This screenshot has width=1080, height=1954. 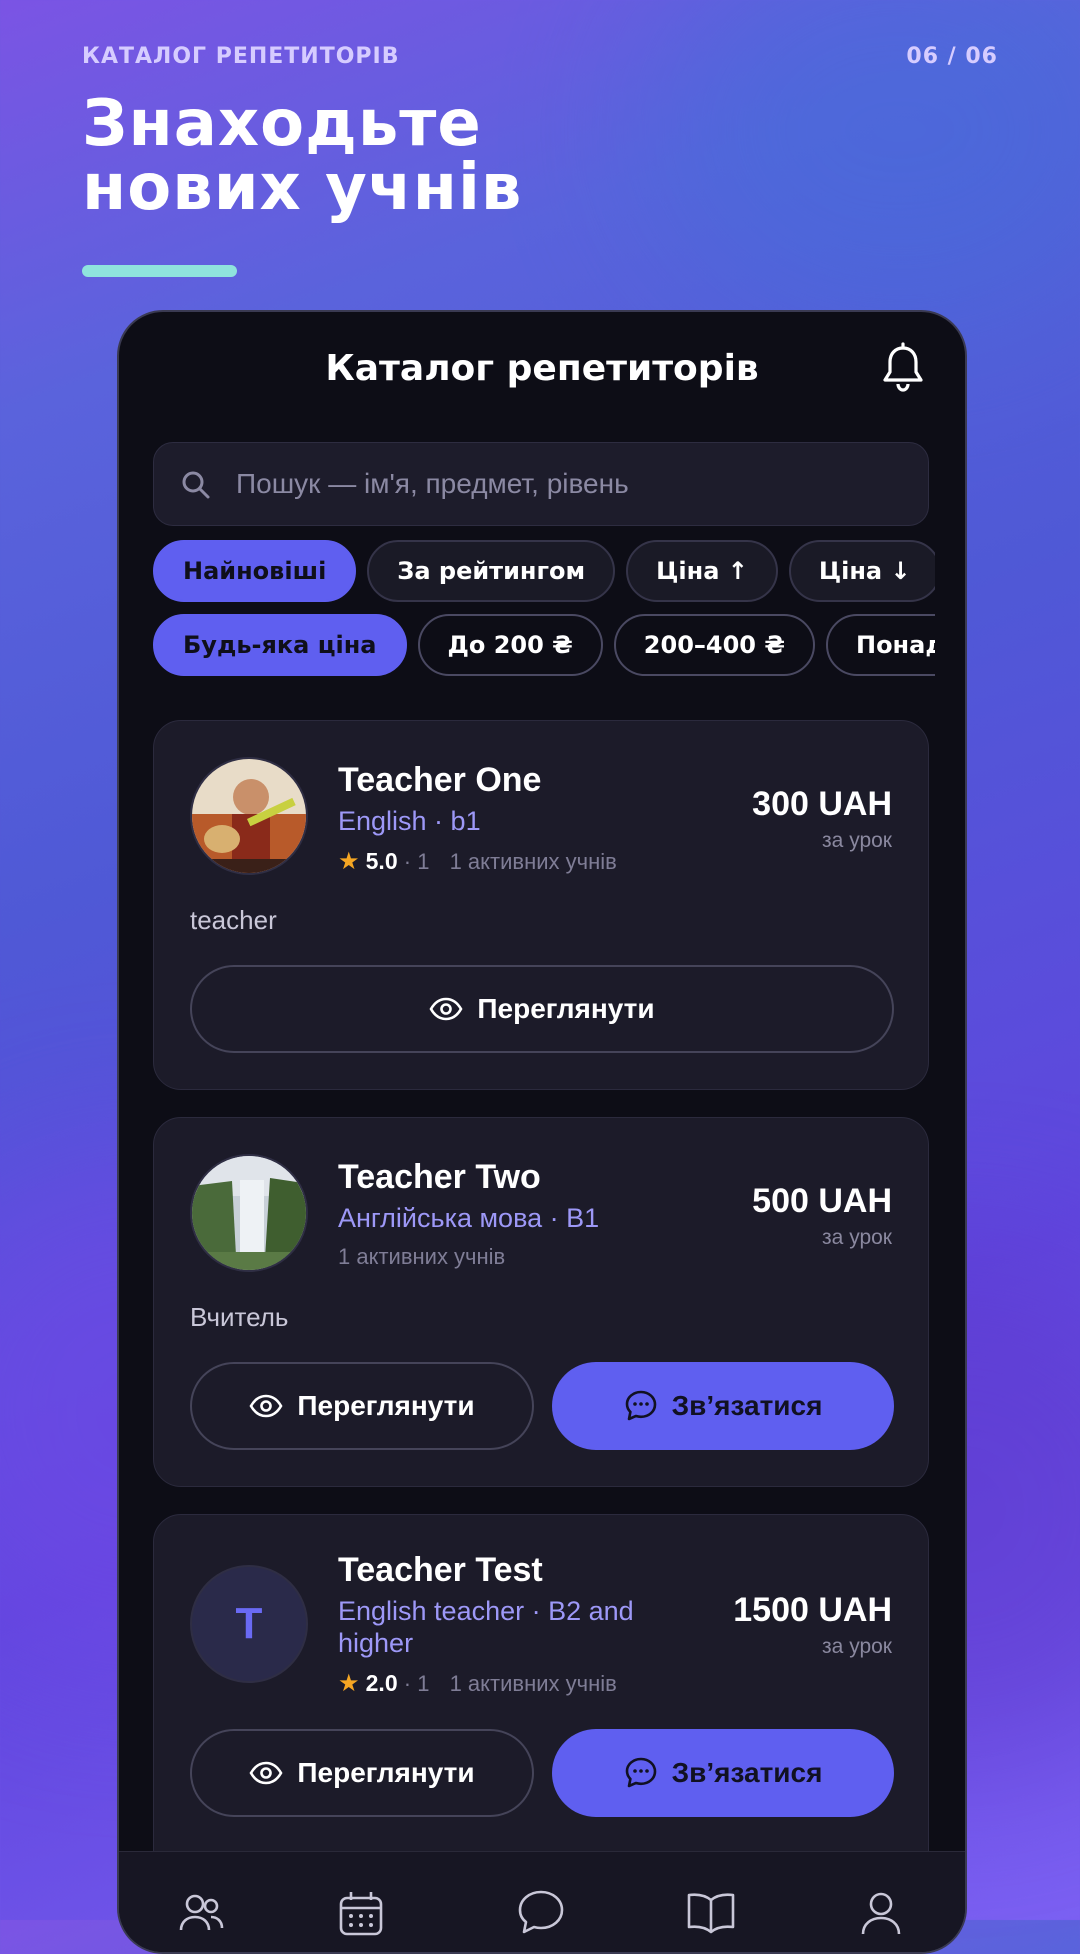 I want to click on teacher-price: 1500 UAH, so click(x=812, y=1610).